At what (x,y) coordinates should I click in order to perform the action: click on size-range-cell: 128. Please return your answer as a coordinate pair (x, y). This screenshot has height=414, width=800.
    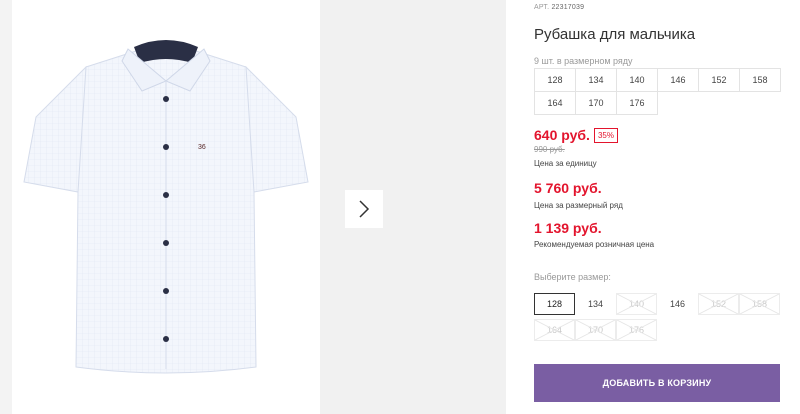
    Looking at the image, I should click on (555, 80).